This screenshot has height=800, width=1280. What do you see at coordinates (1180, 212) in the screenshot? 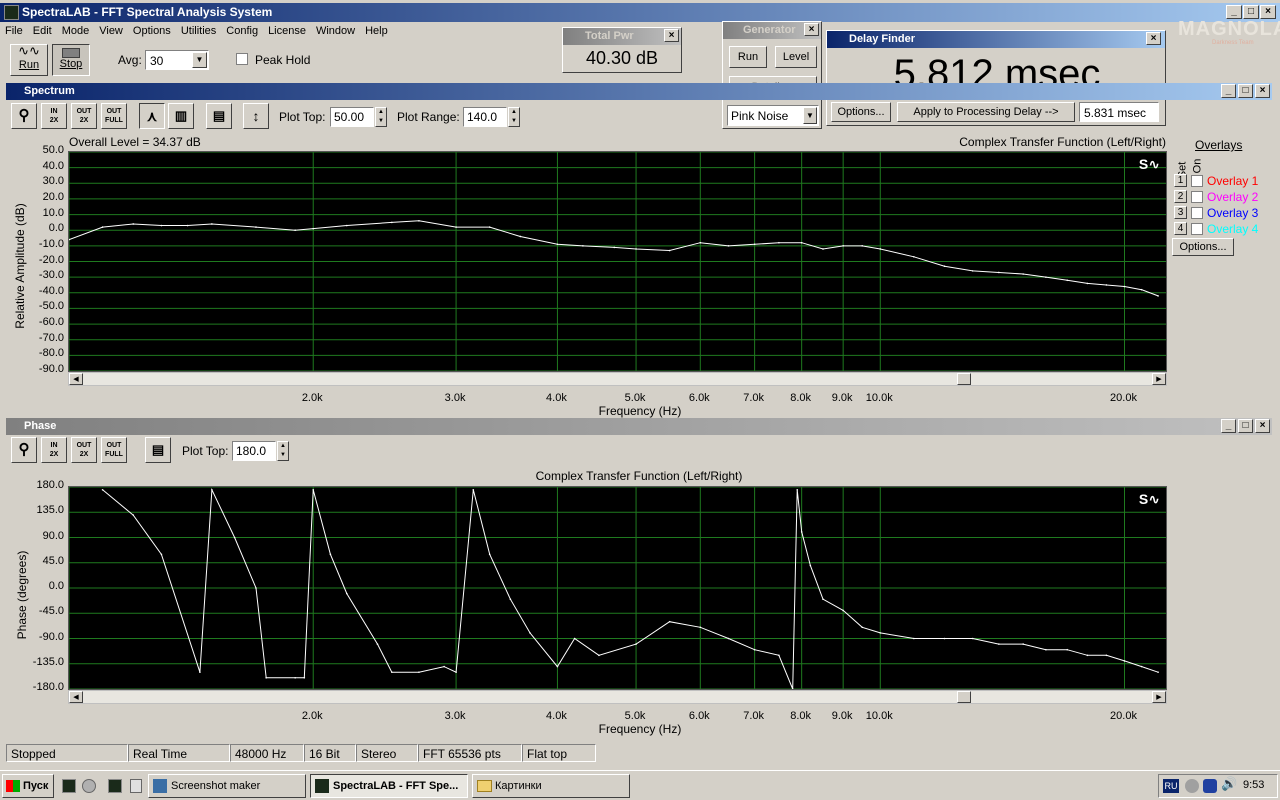
I see `overlay-set-button-3: 3` at bounding box center [1180, 212].